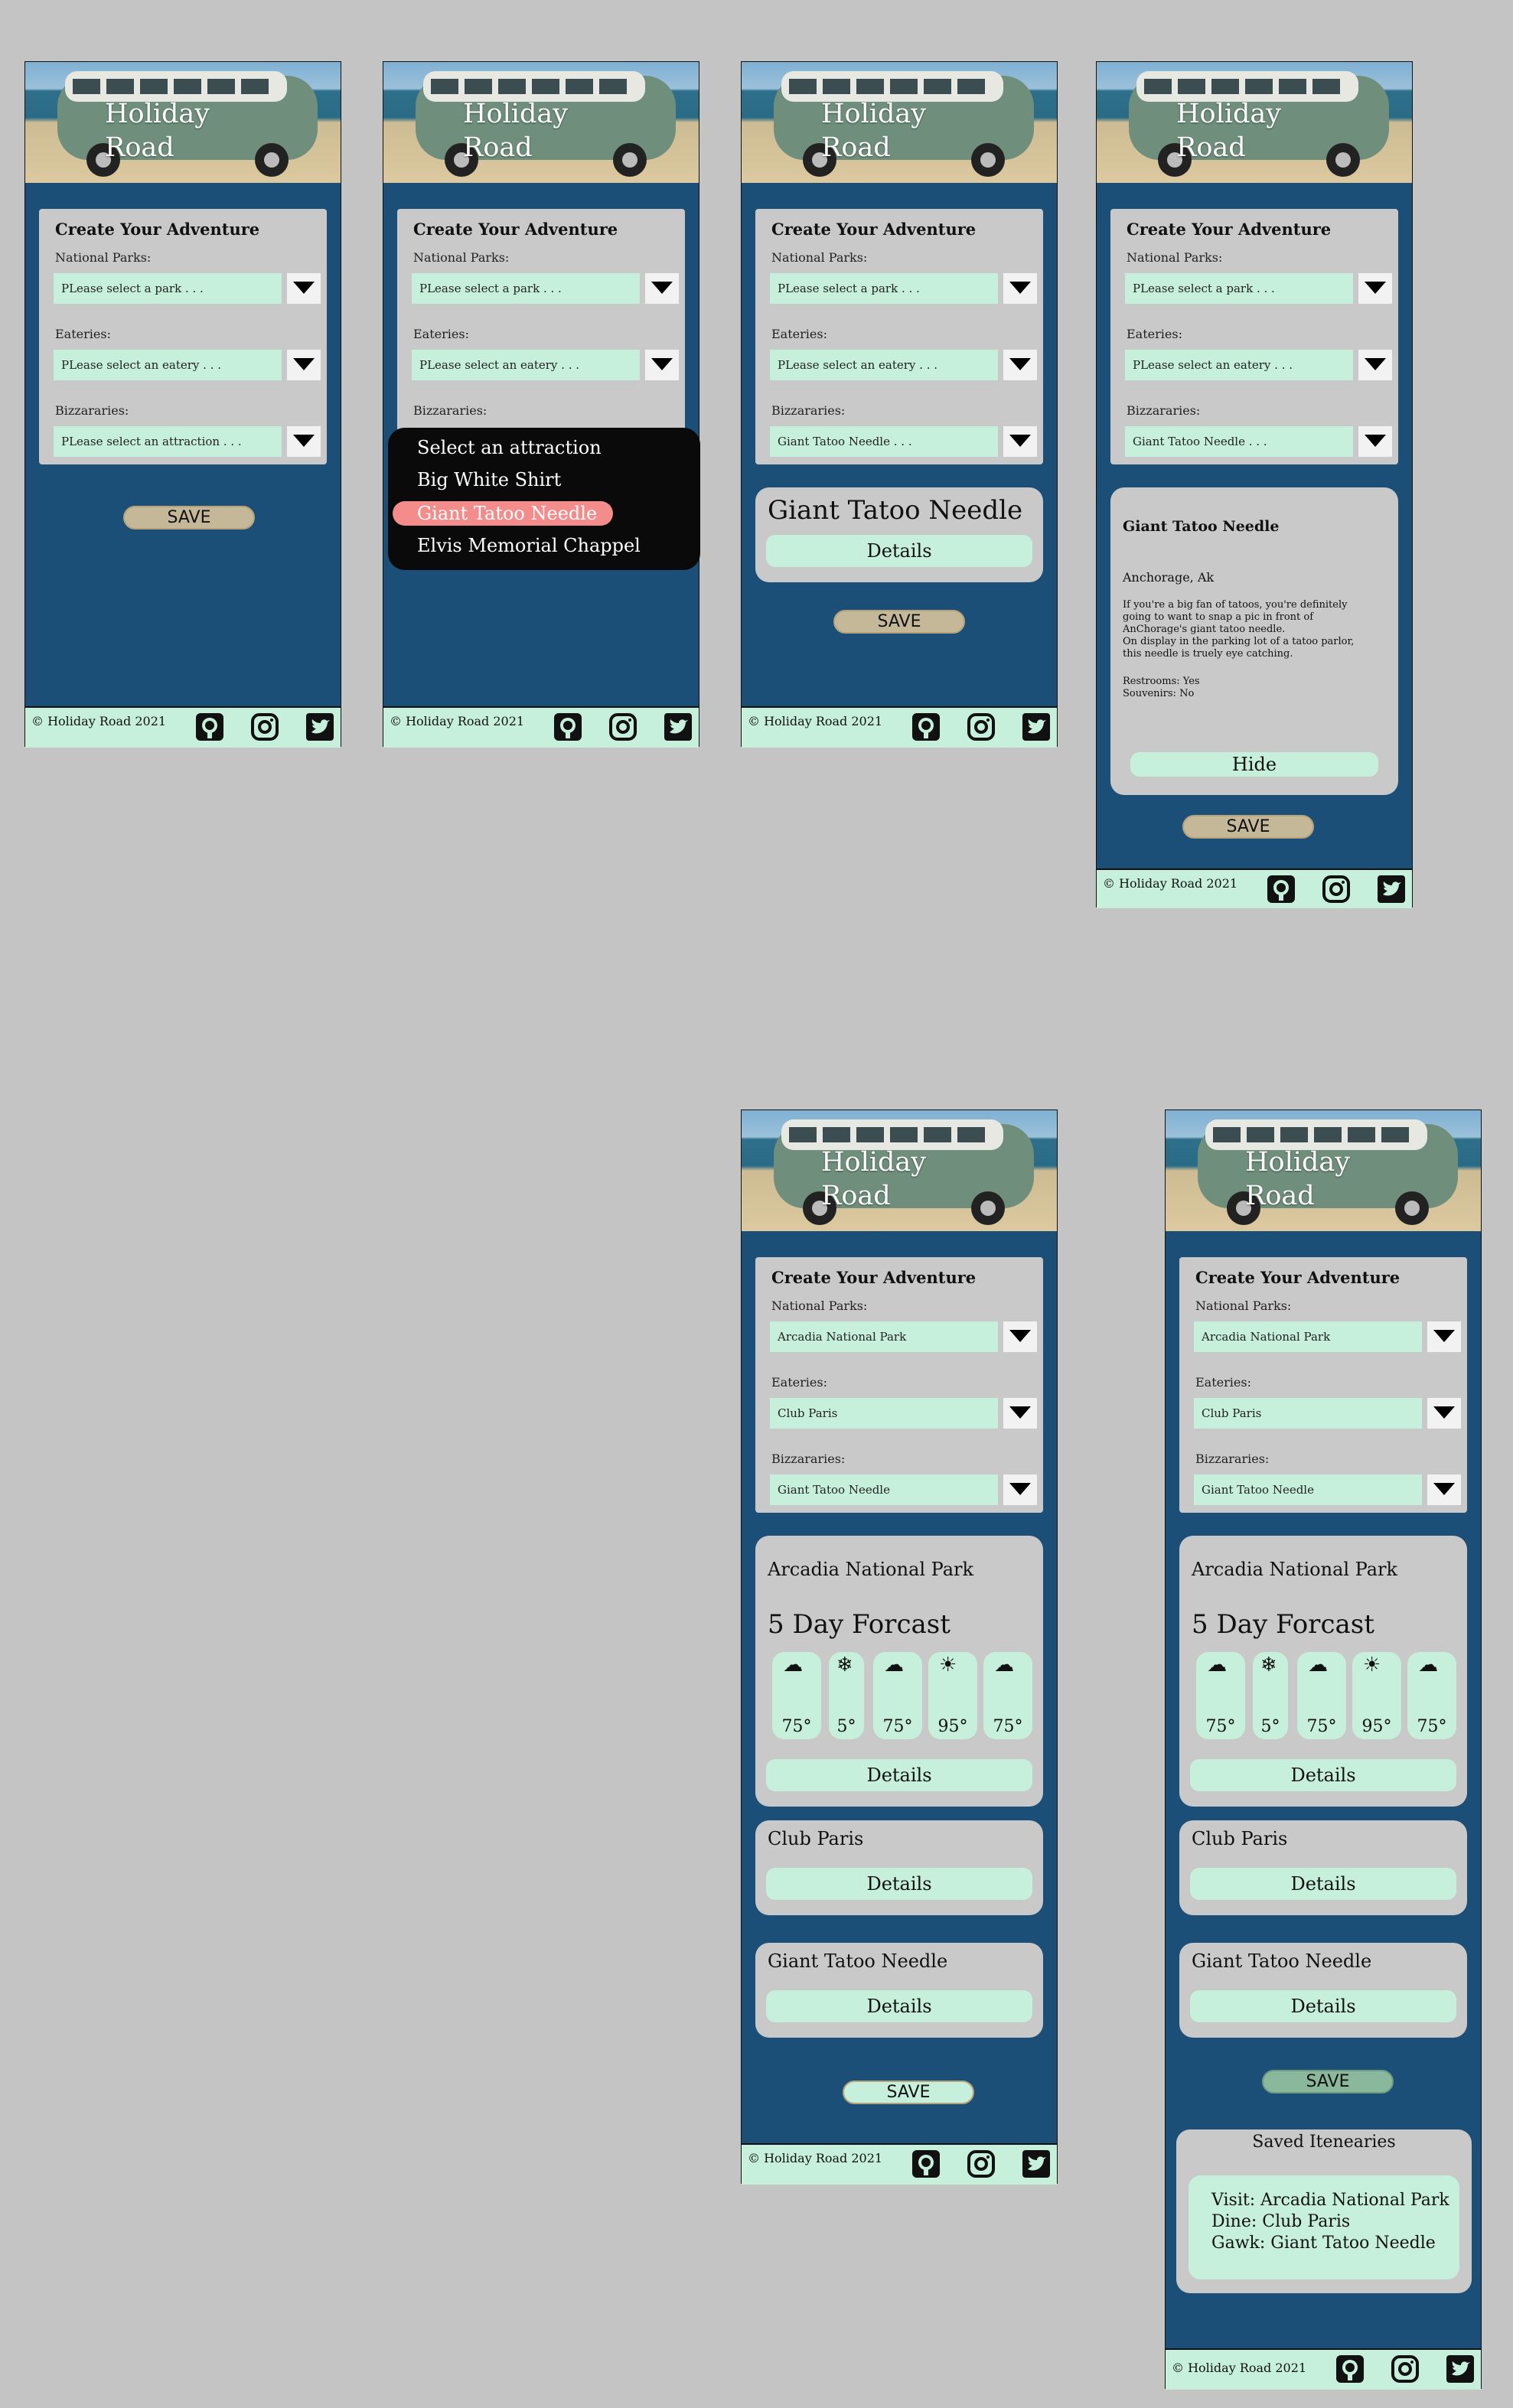  What do you see at coordinates (844, 1665) in the screenshot?
I see `snowflake-icon: ❄` at bounding box center [844, 1665].